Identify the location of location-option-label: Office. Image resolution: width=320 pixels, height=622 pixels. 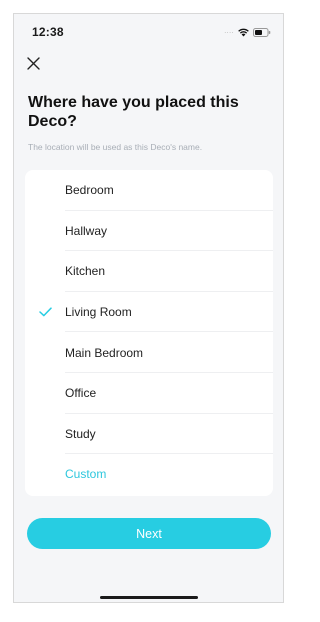
(81, 393).